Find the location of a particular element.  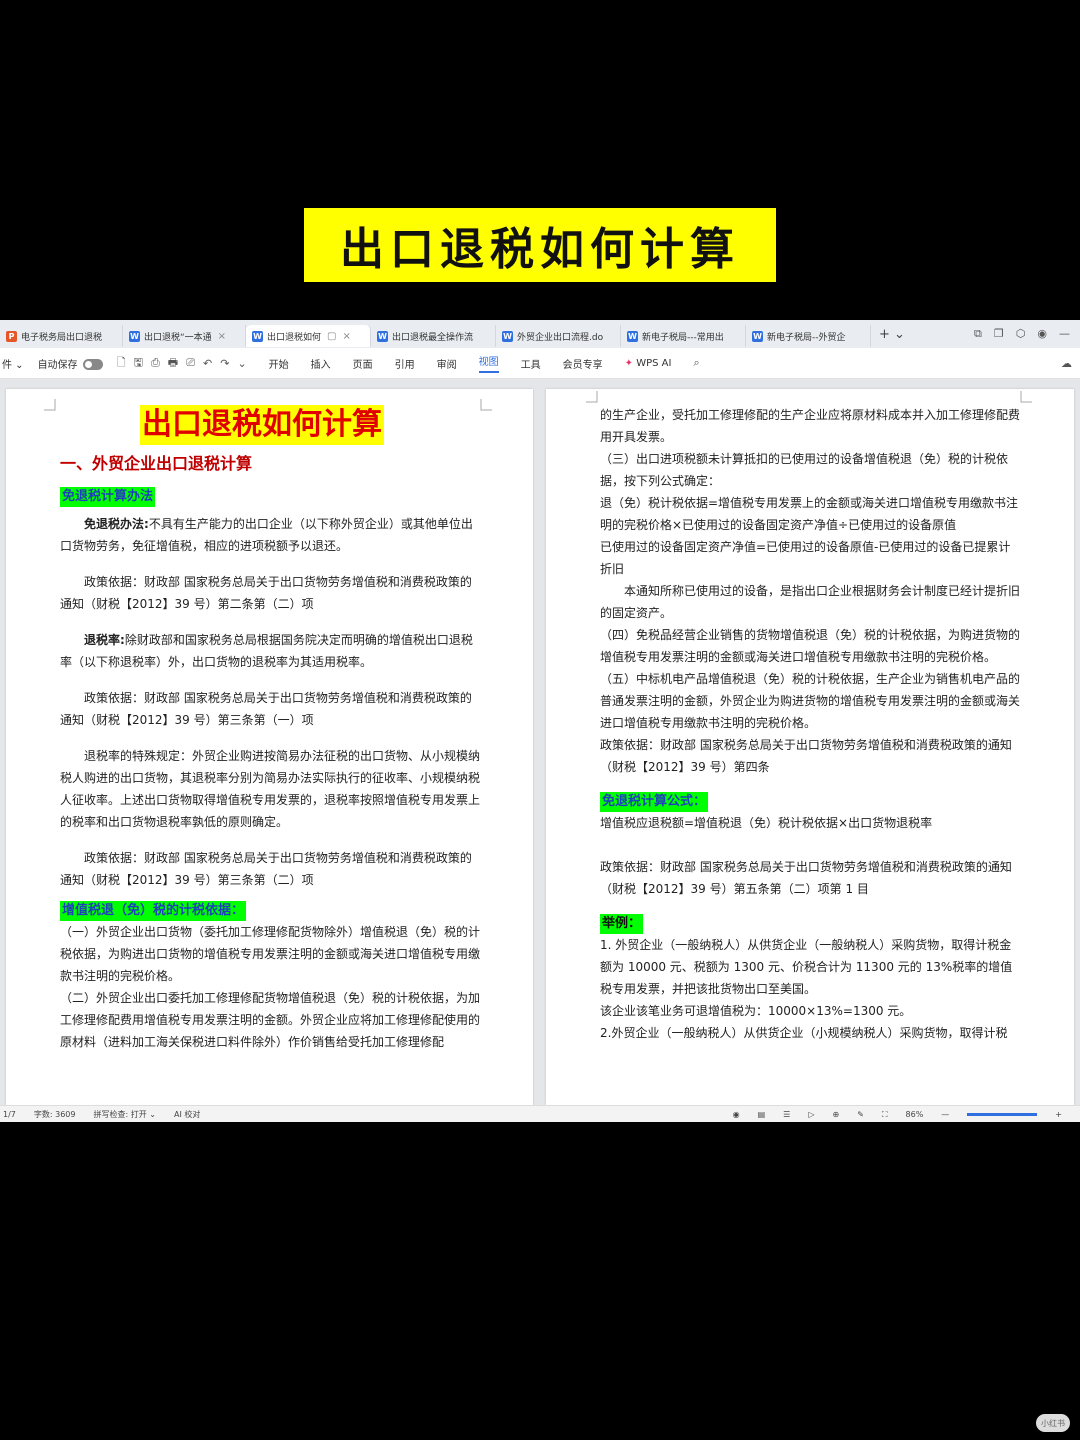

tab-label: 外贸企业出口流程.do is located at coordinates (560, 337).